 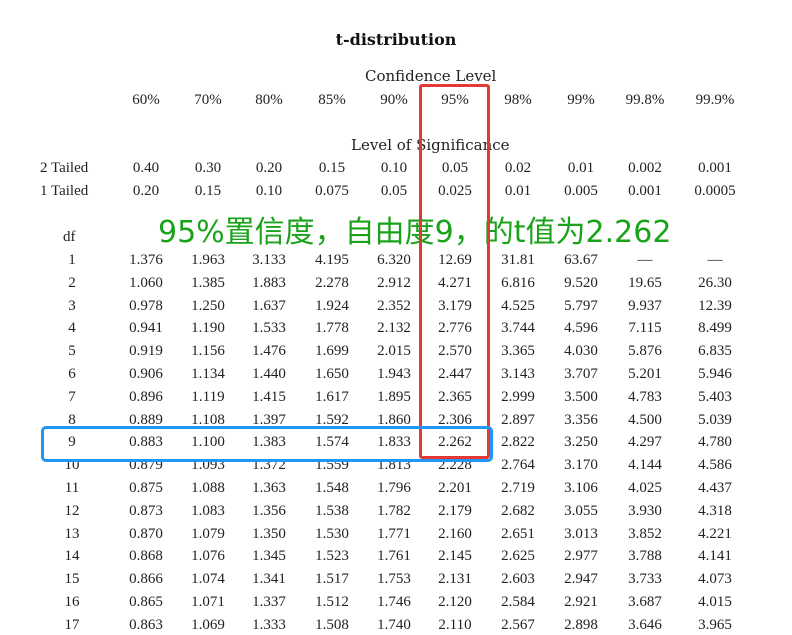 I want to click on t-value-cell: 1.088, so click(x=208, y=488).